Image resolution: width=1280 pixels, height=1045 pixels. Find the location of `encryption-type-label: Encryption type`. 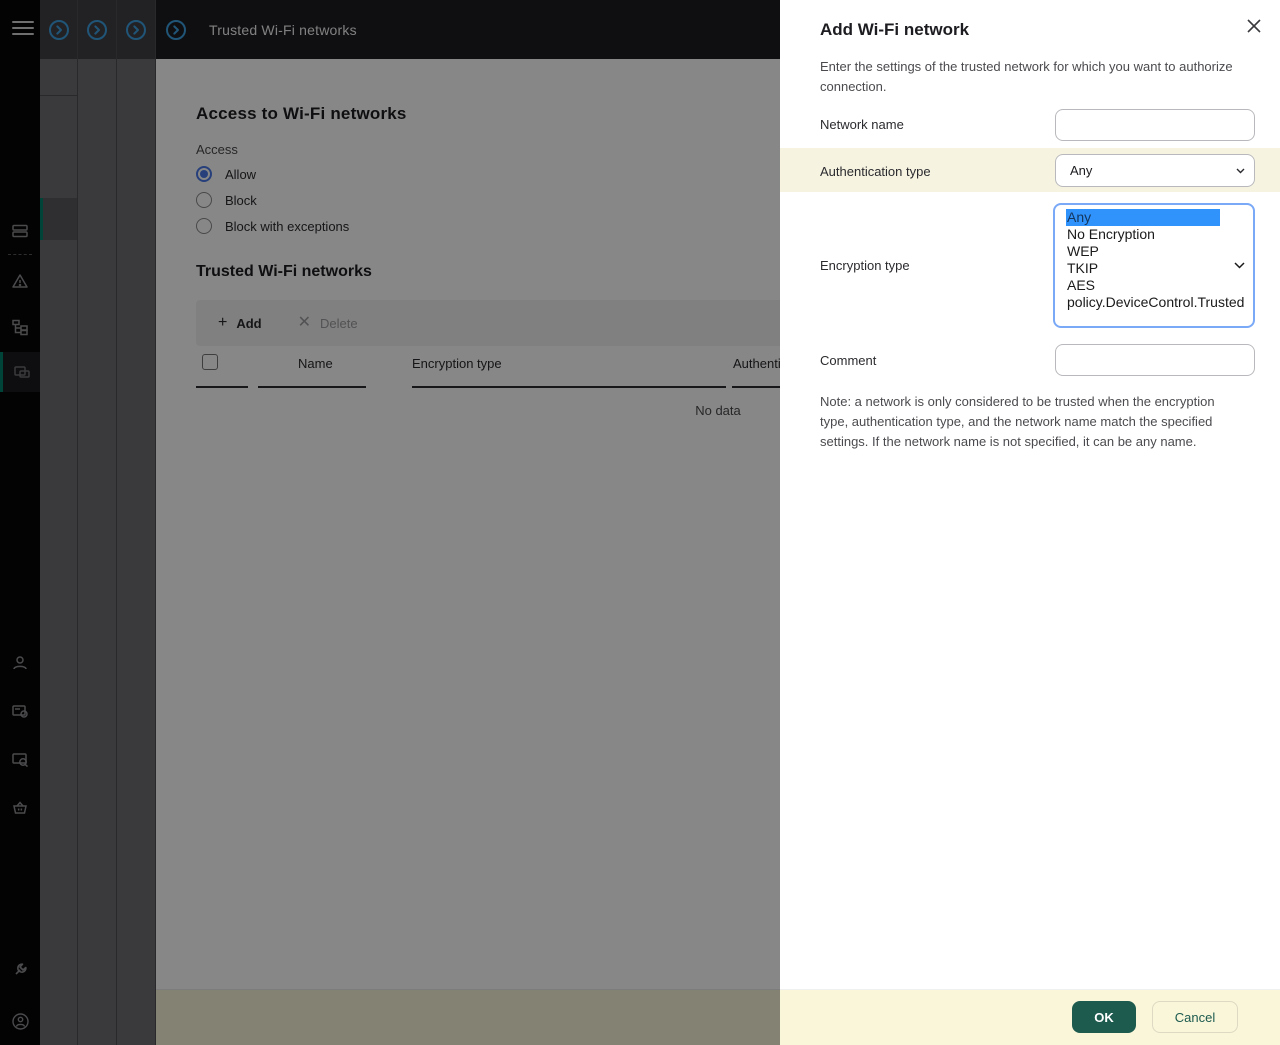

encryption-type-label: Encryption type is located at coordinates (865, 265).